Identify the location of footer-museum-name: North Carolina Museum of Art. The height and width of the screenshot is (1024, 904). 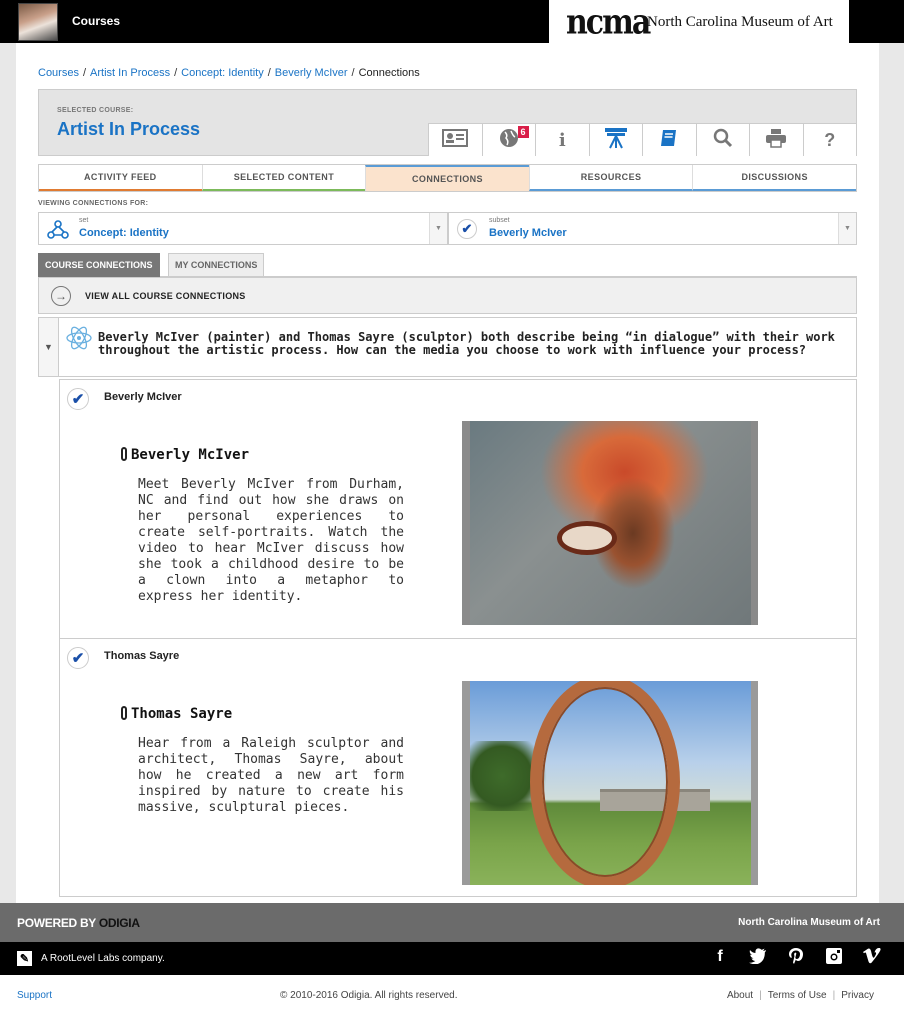
(809, 922).